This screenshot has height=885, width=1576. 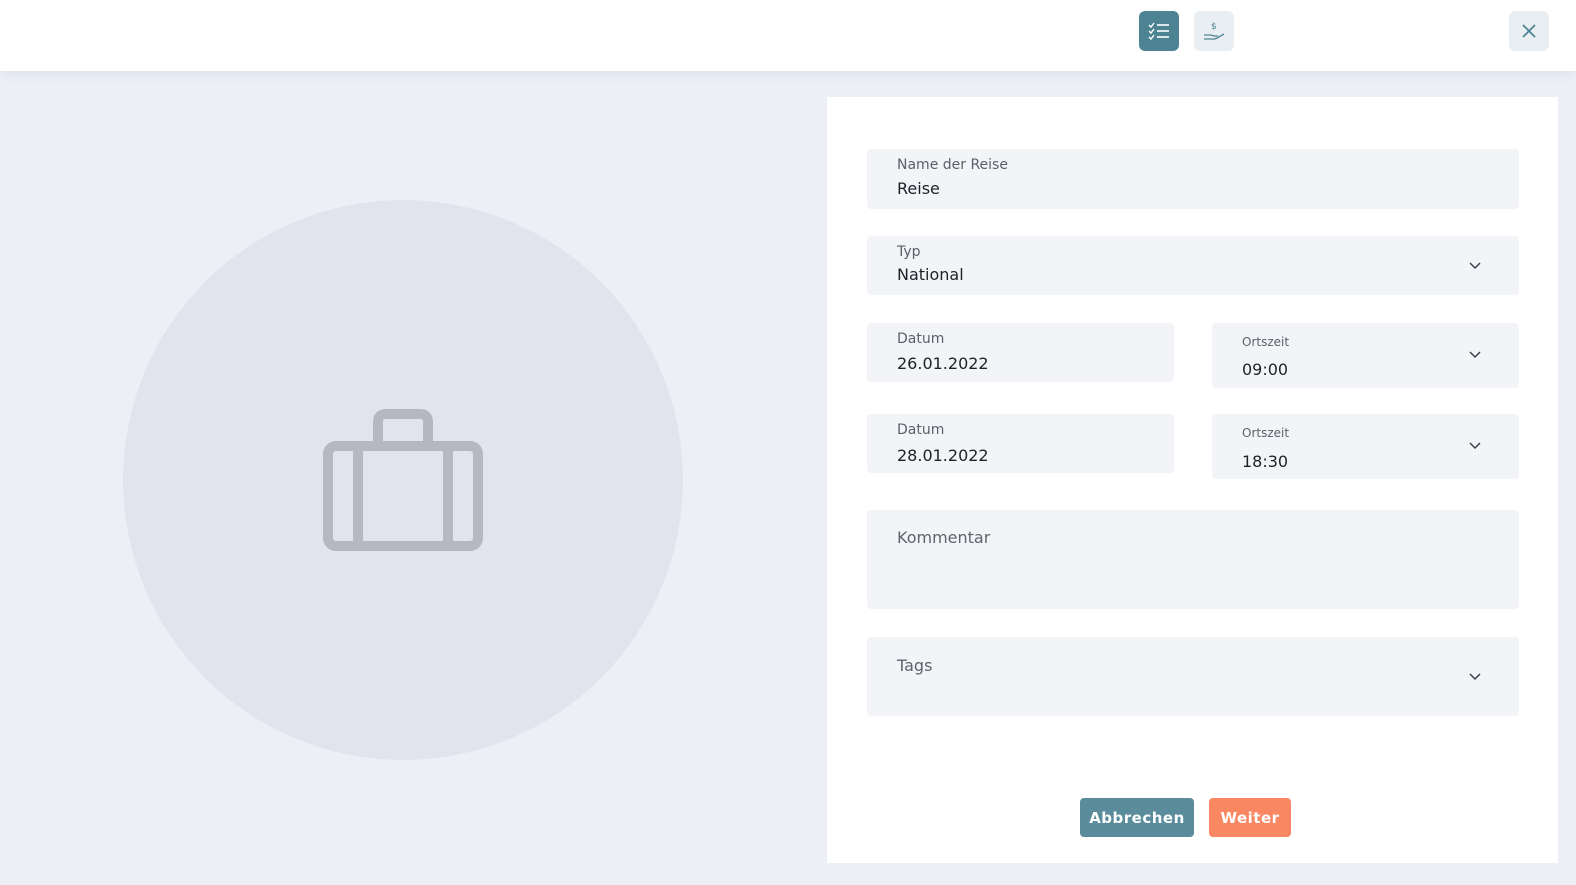 I want to click on trip-type-select: Typ National, so click(x=1193, y=265).